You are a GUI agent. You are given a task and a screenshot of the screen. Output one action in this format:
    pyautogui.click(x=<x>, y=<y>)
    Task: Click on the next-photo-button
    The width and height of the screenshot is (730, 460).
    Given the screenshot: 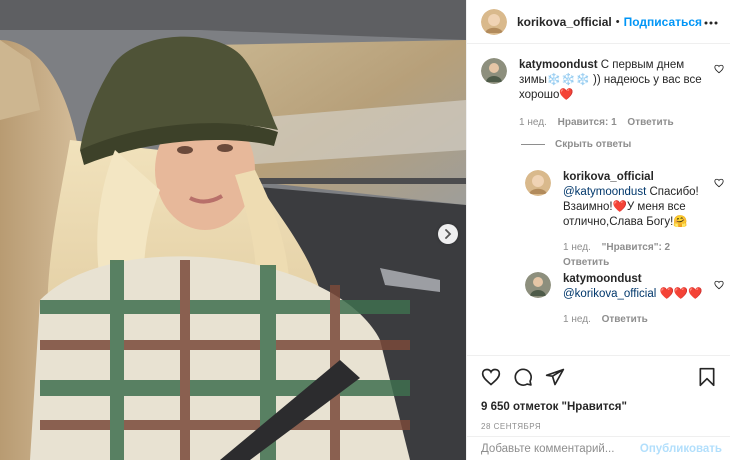 What is the action you would take?
    pyautogui.click(x=448, y=234)
    